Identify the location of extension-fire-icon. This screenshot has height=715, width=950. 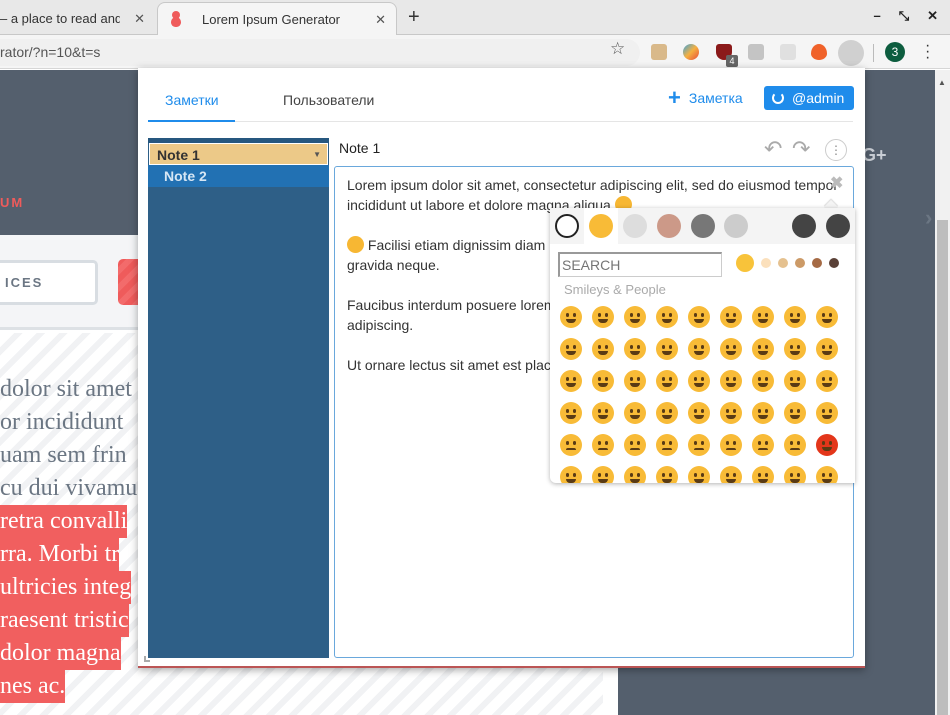
(819, 52).